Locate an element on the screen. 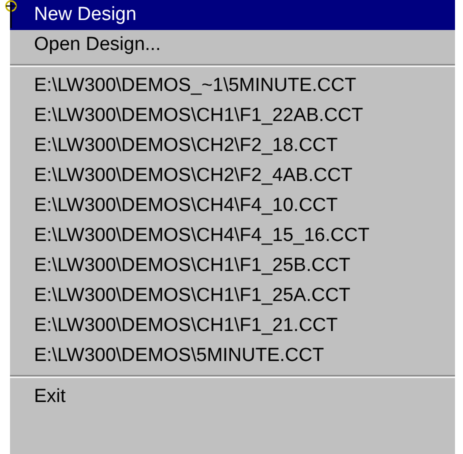 This screenshot has width=463, height=454. menu-item: E:\LW300\DEMOS\CH1\F1_25A.CCT is located at coordinates (232, 296).